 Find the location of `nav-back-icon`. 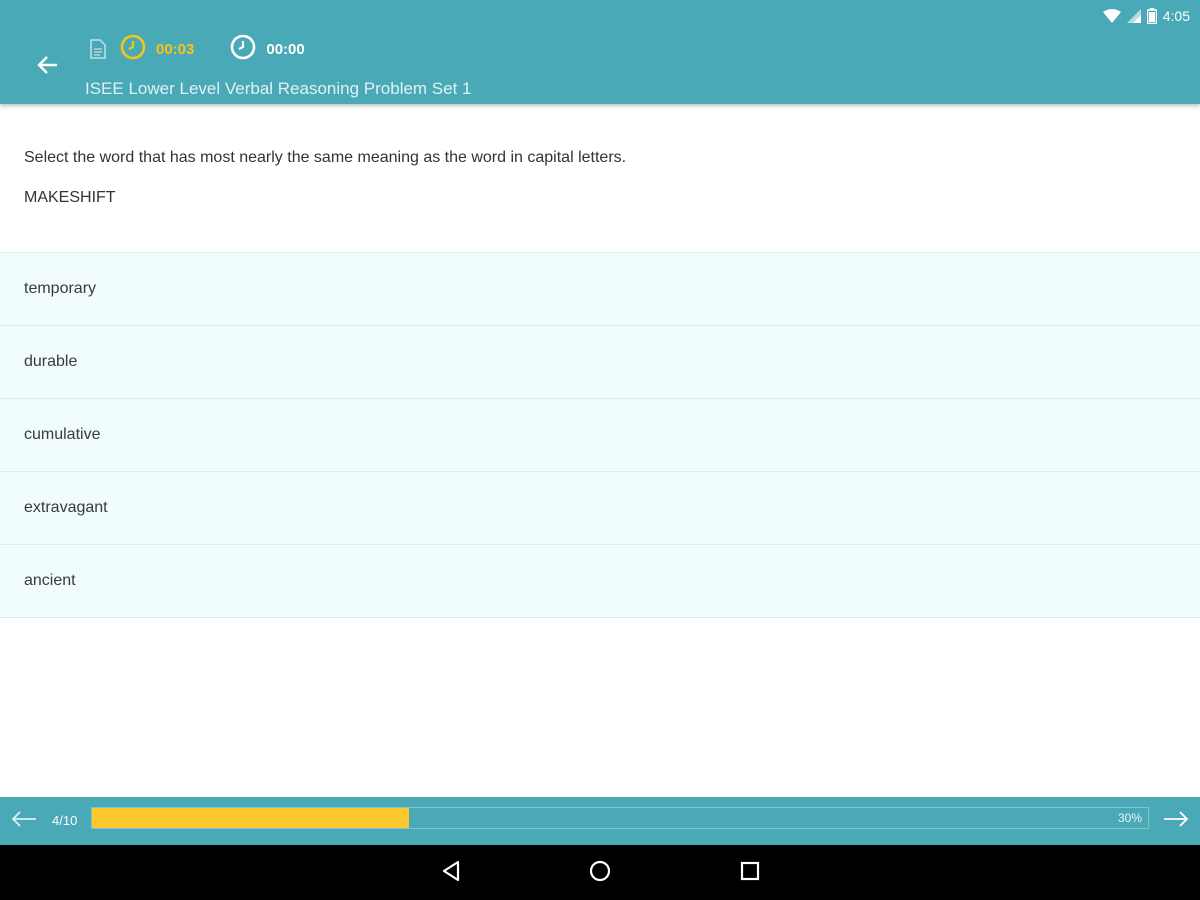

nav-back-icon is located at coordinates (451, 873).